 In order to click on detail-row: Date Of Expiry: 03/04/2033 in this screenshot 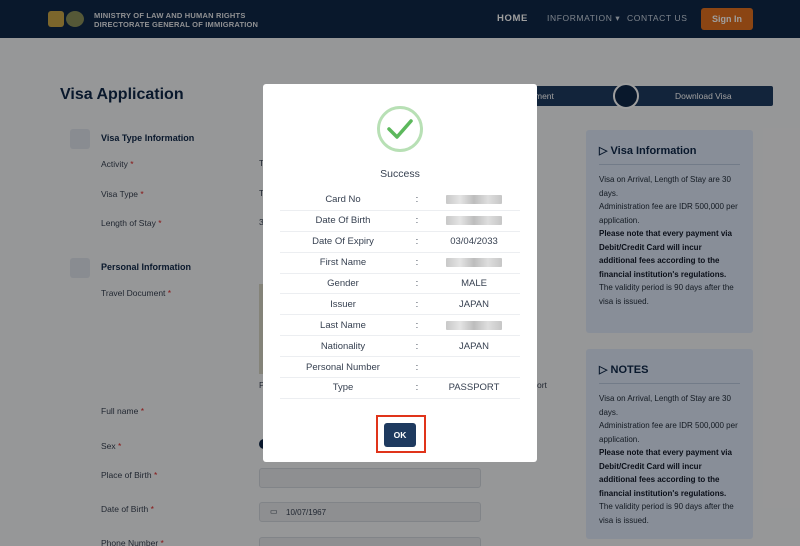, I will do `click(400, 242)`.